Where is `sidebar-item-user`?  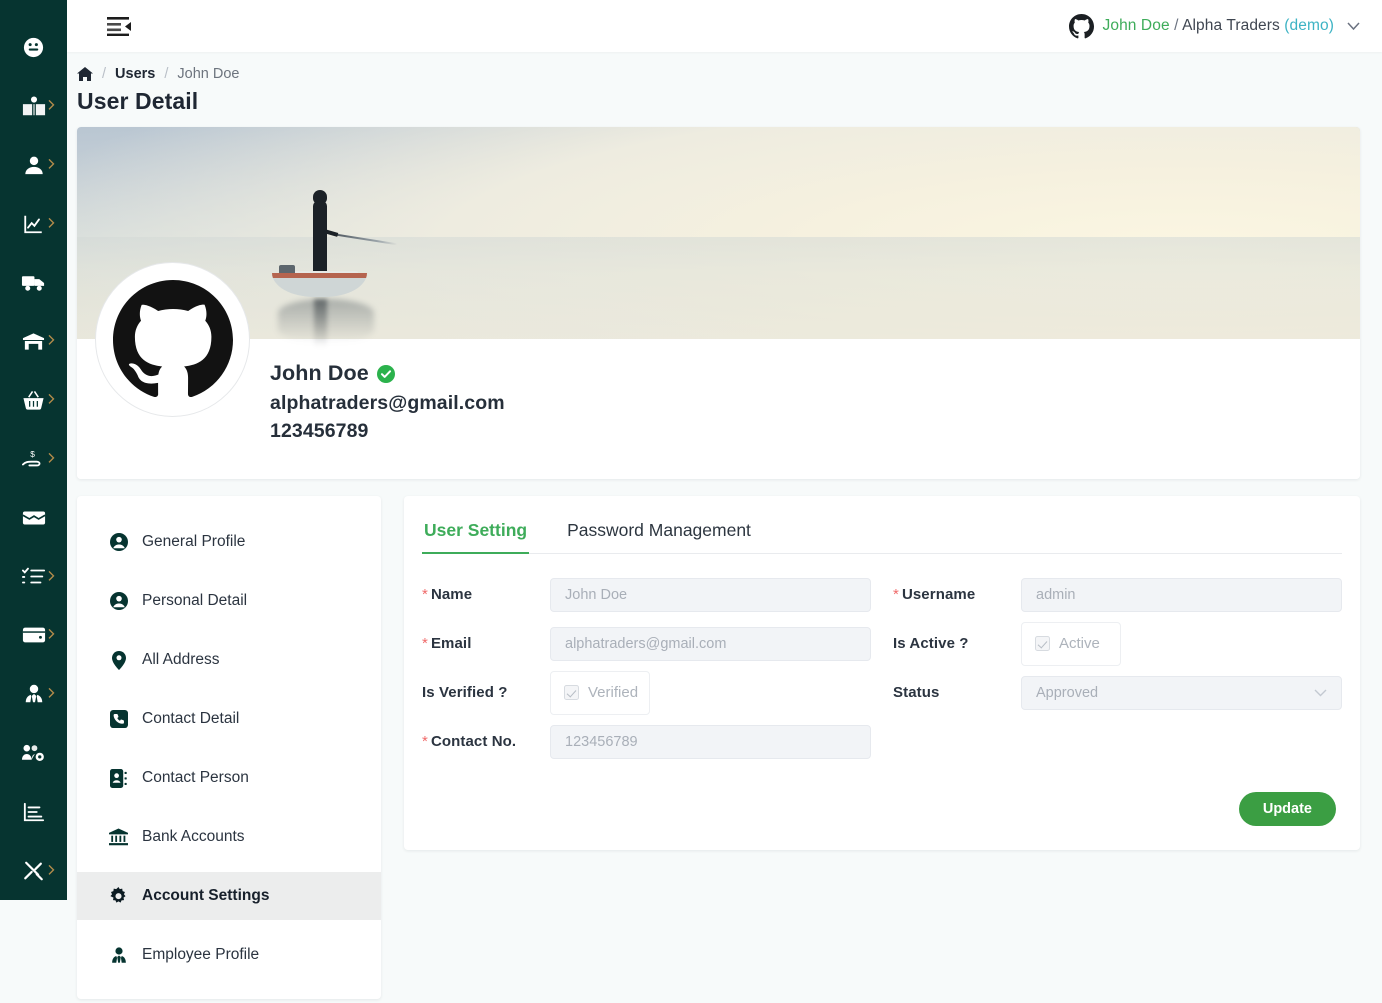
sidebar-item-user is located at coordinates (33, 165).